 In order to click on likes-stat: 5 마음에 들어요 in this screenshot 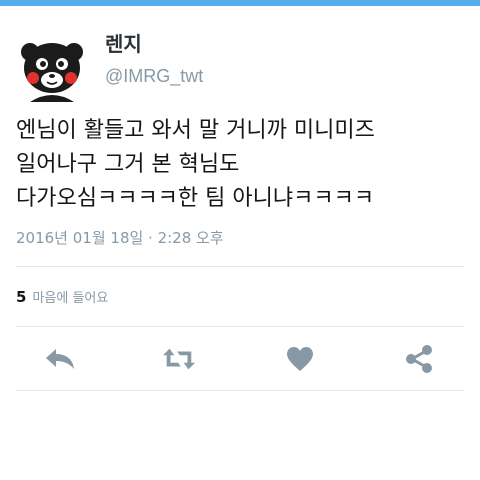, I will do `click(62, 298)`.